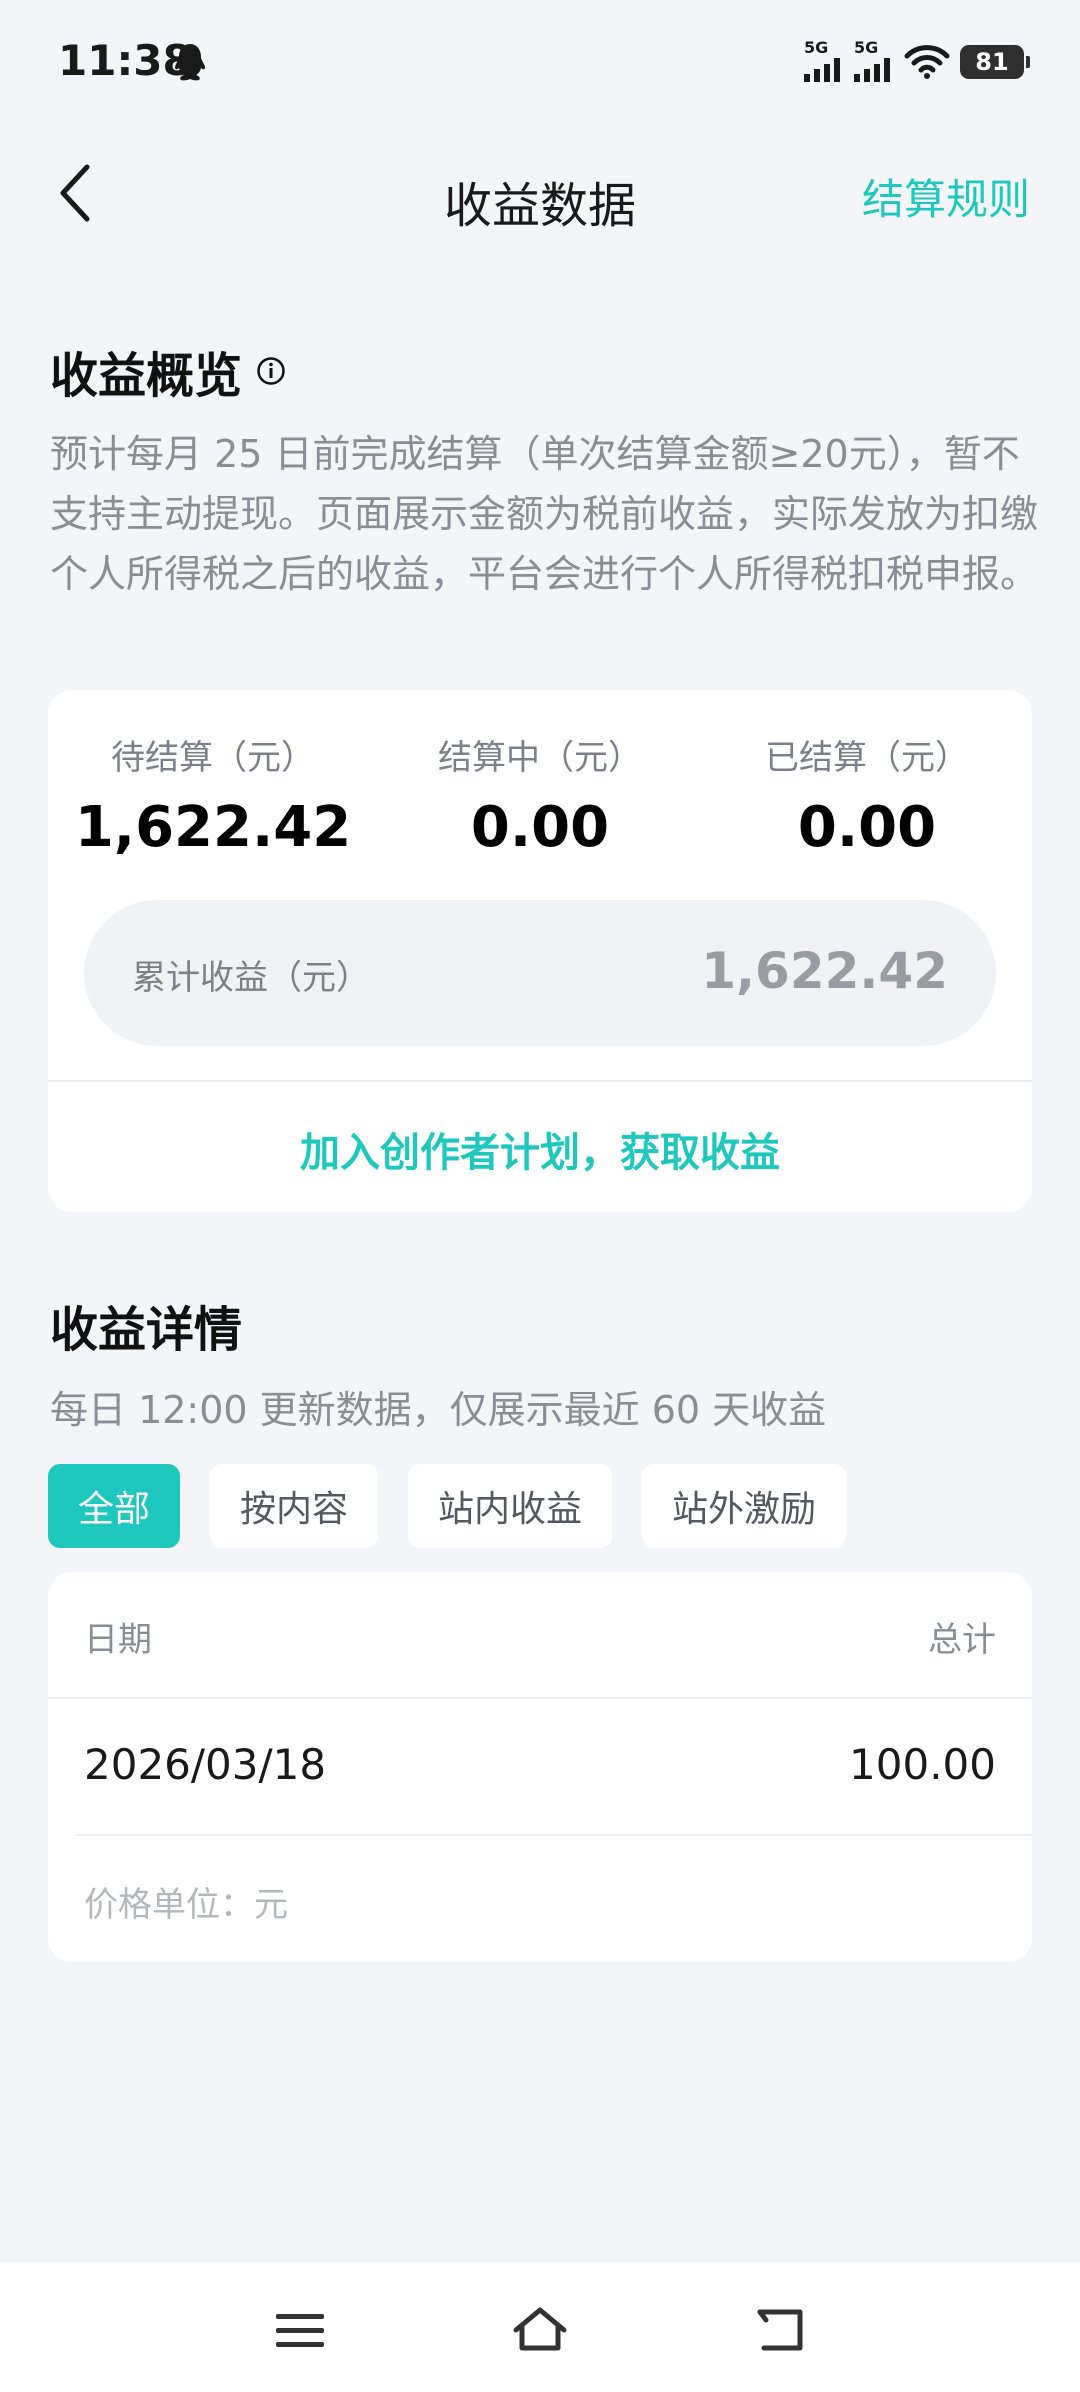  What do you see at coordinates (922, 1764) in the screenshot?
I see `row-total: 100.00` at bounding box center [922, 1764].